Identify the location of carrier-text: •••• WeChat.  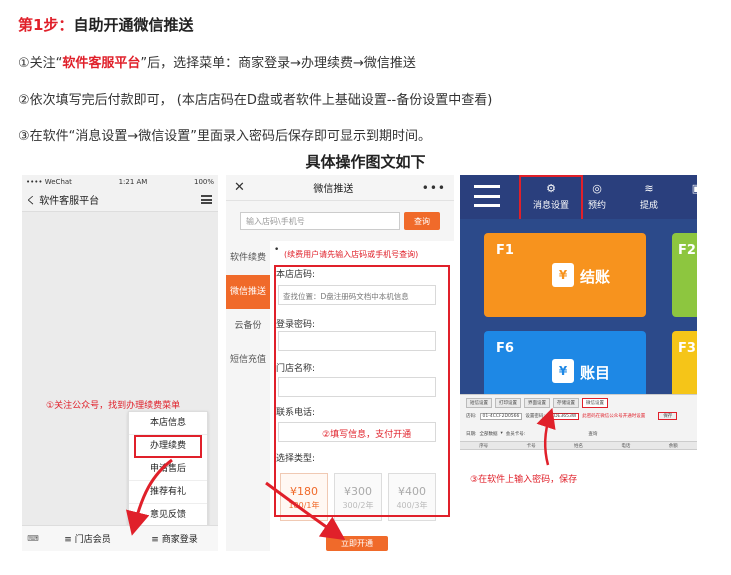
(49, 181).